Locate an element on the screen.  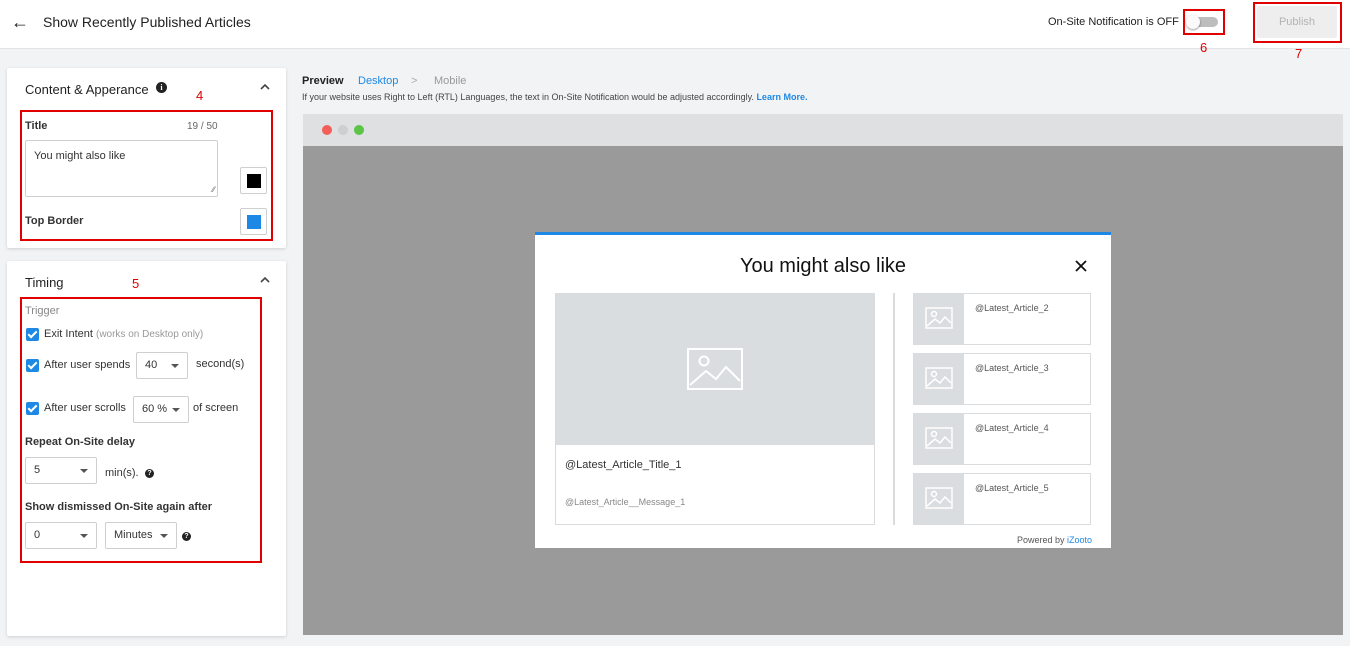
learn-more-link: Learn More. is located at coordinates (781, 97).